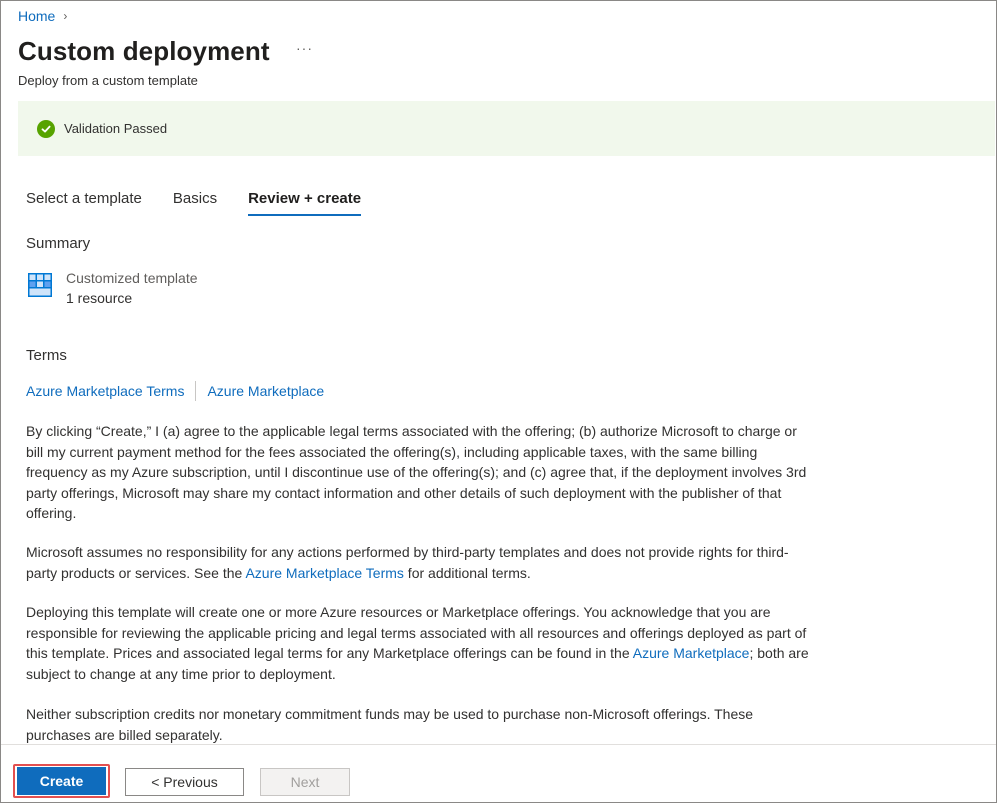  I want to click on check-circle-icon, so click(46, 128).